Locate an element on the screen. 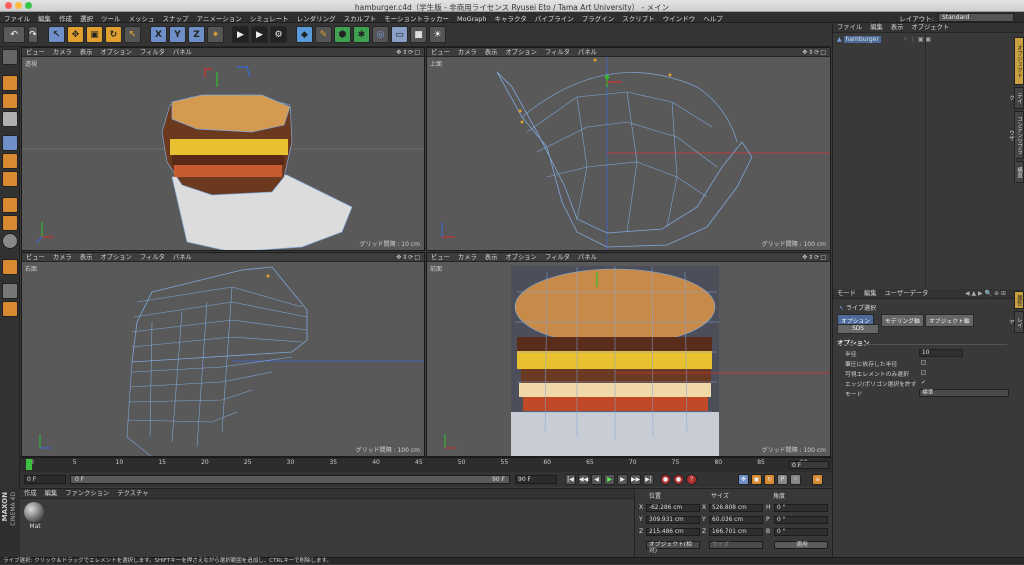  pen-icon: ✎ is located at coordinates (323, 34).